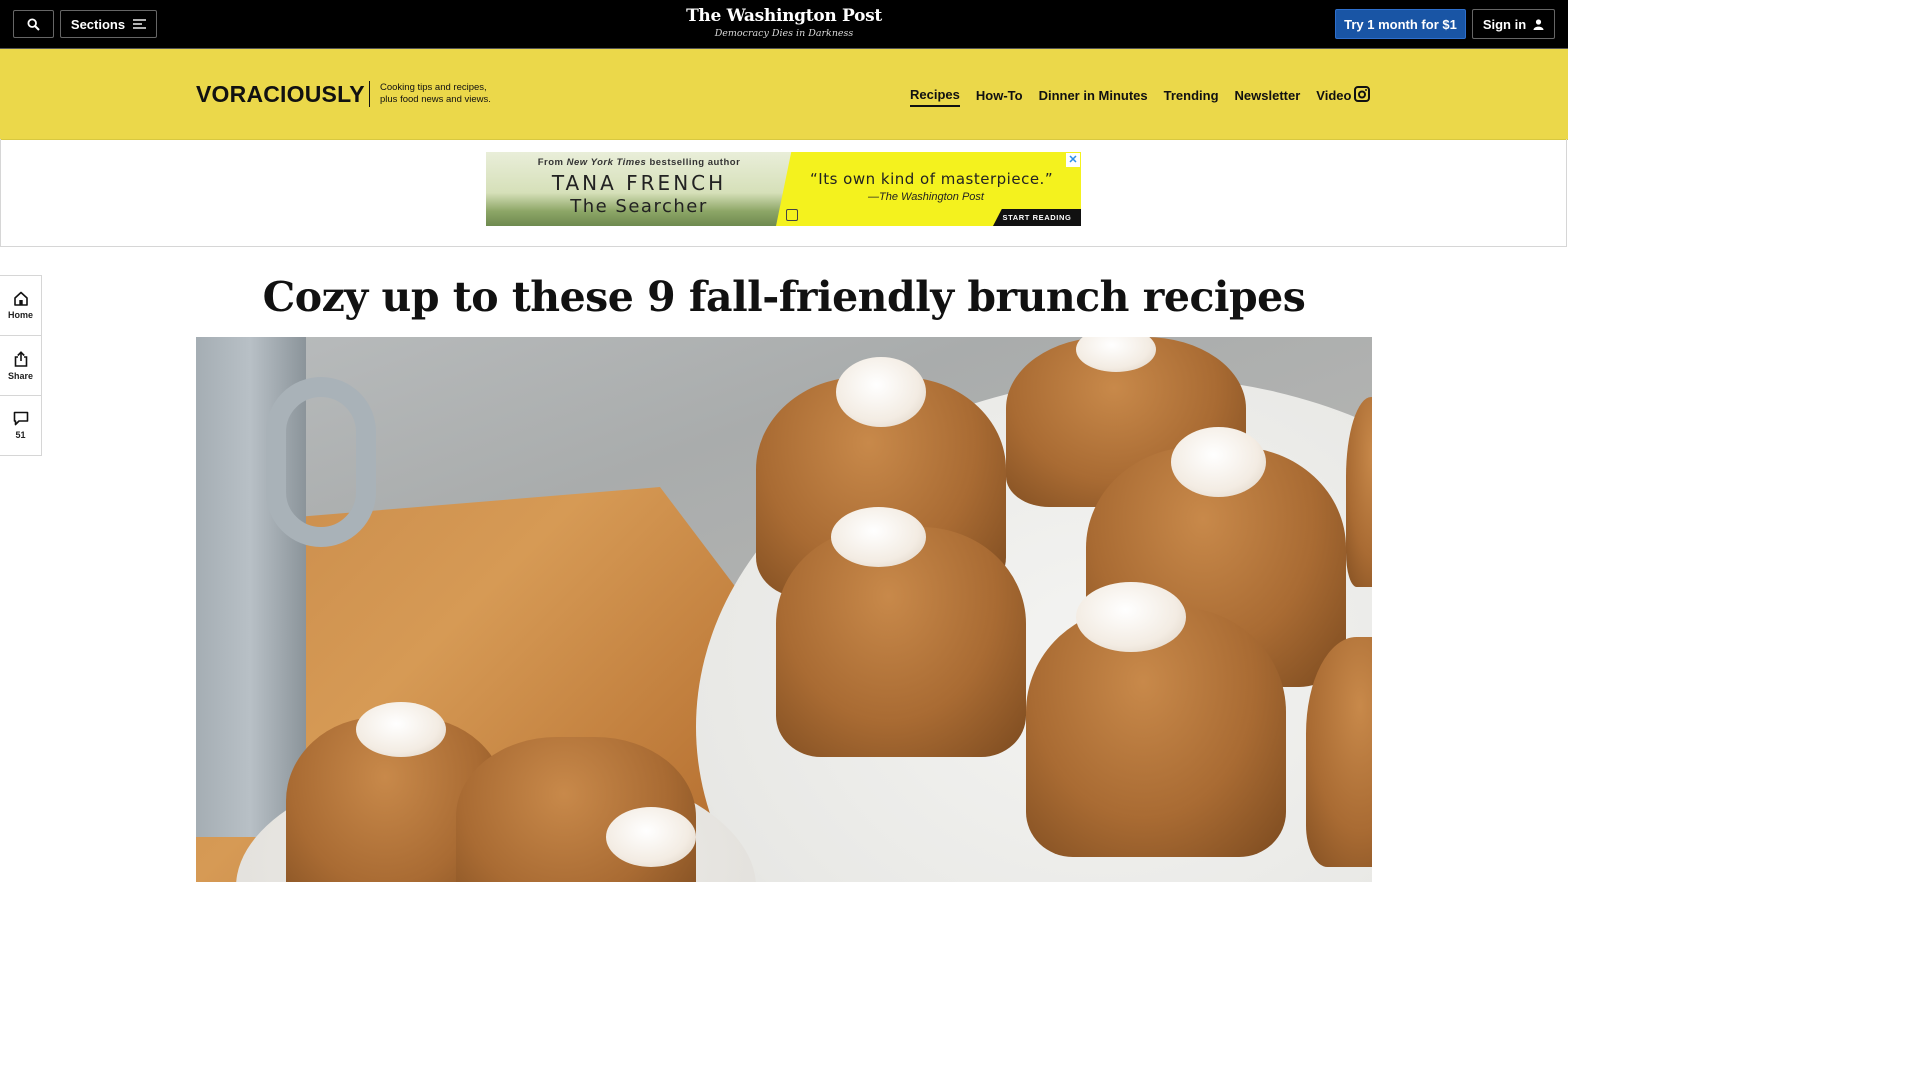  What do you see at coordinates (550, 162) in the screenshot?
I see `ad-from-prefix: From` at bounding box center [550, 162].